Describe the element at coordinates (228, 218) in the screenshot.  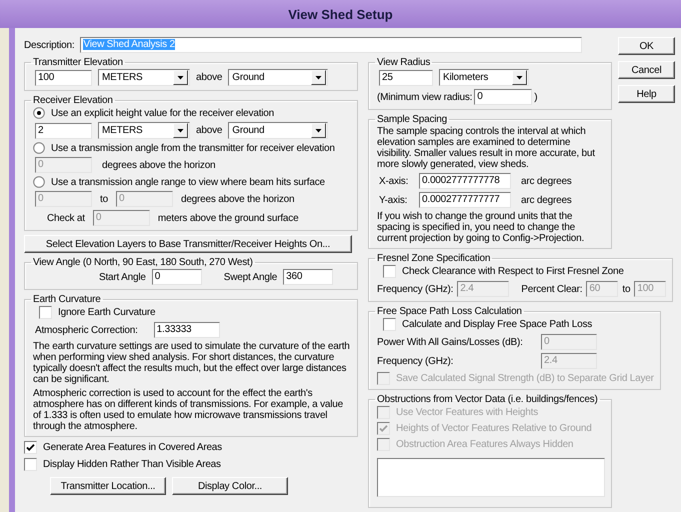
I see `field-label: meters above the ground surface` at that location.